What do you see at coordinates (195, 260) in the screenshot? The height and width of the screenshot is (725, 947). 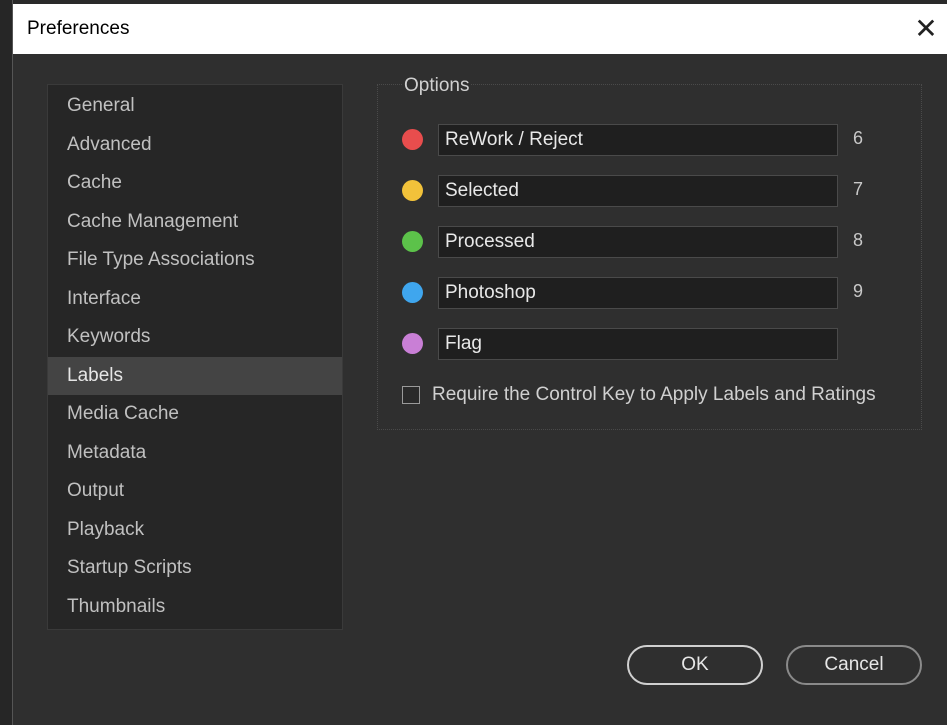 I see `sidebar-item-file-type-associations: File Type Associations` at bounding box center [195, 260].